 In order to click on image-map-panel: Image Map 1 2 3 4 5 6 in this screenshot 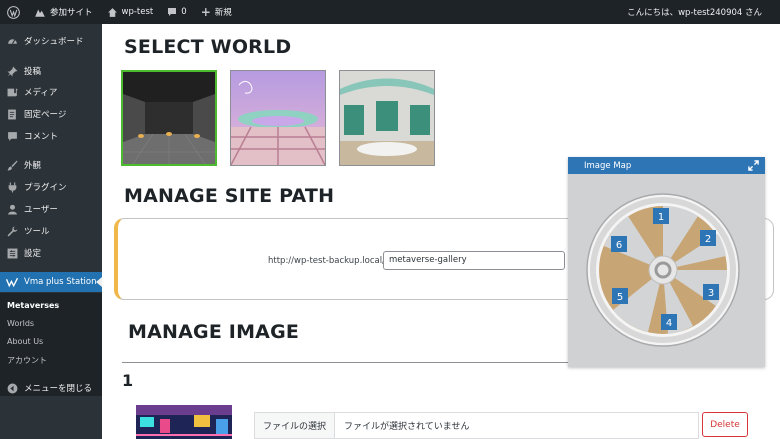, I will do `click(666, 262)`.